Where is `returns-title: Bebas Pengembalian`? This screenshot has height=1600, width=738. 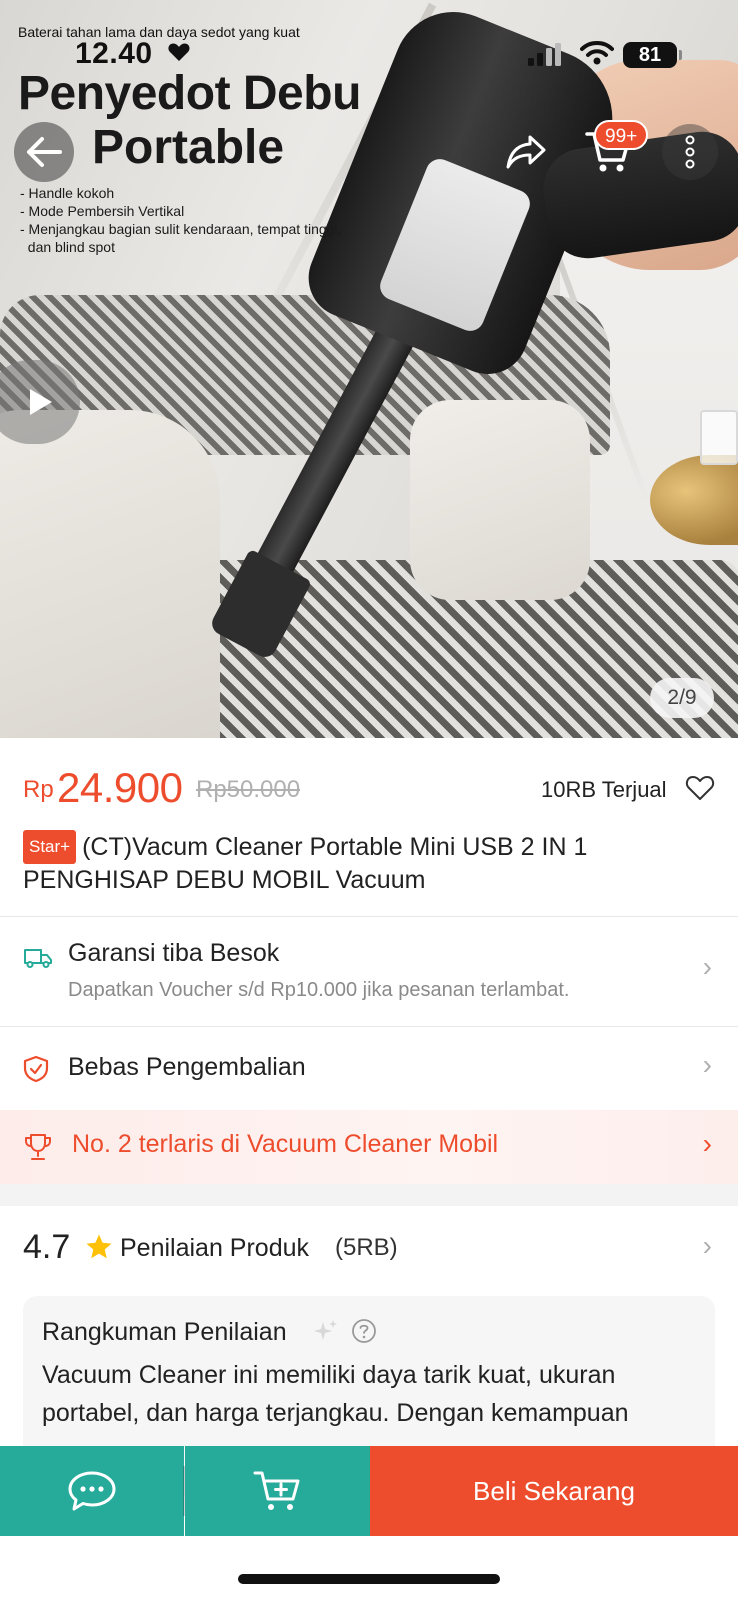
returns-title: Bebas Pengembalian is located at coordinates (187, 1067).